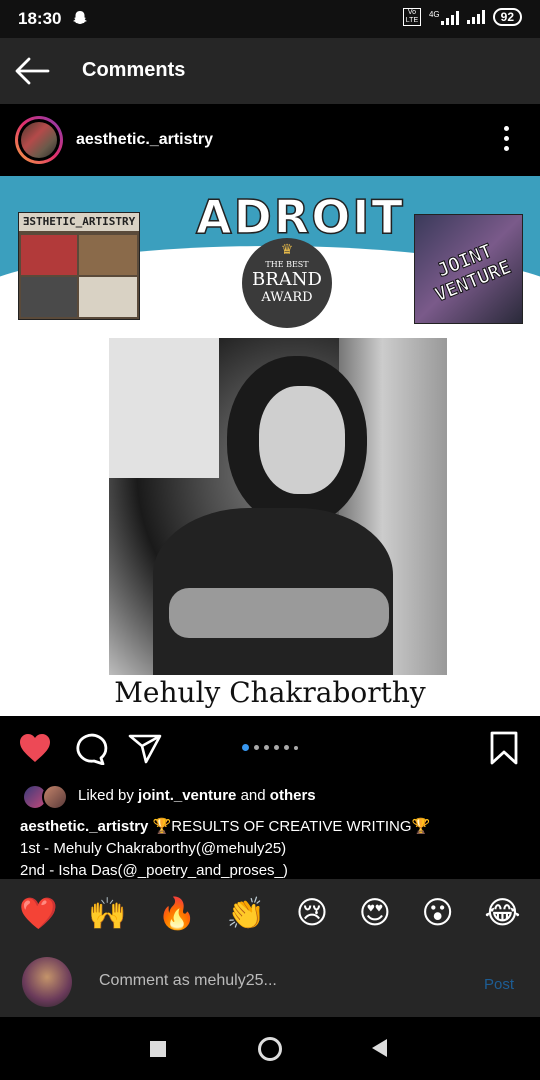 This screenshot has width=540, height=1080. Describe the element at coordinates (32, 71) in the screenshot. I see `back-arrow-icon` at that location.